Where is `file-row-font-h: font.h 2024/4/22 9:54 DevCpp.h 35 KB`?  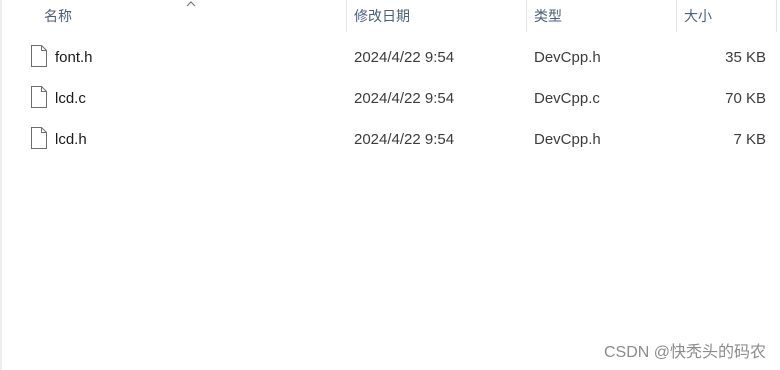 file-row-font-h: font.h 2024/4/22 9:54 DevCpp.h 35 KB is located at coordinates (400, 56).